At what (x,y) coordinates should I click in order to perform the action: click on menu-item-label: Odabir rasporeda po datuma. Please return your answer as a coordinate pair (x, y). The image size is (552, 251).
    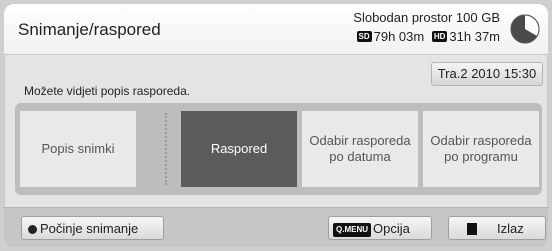
    Looking at the image, I should click on (360, 148).